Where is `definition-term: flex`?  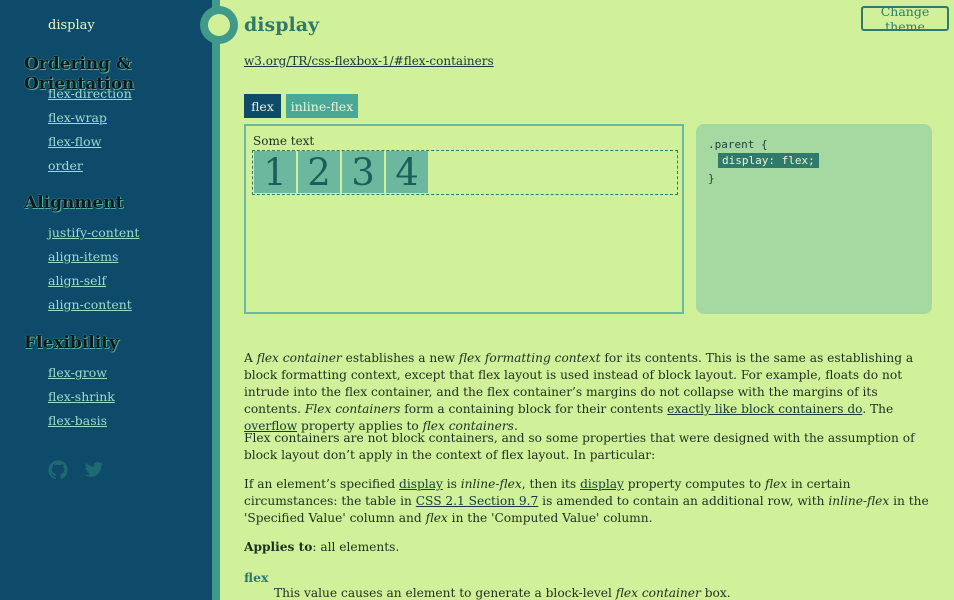
definition-term: flex is located at coordinates (256, 577).